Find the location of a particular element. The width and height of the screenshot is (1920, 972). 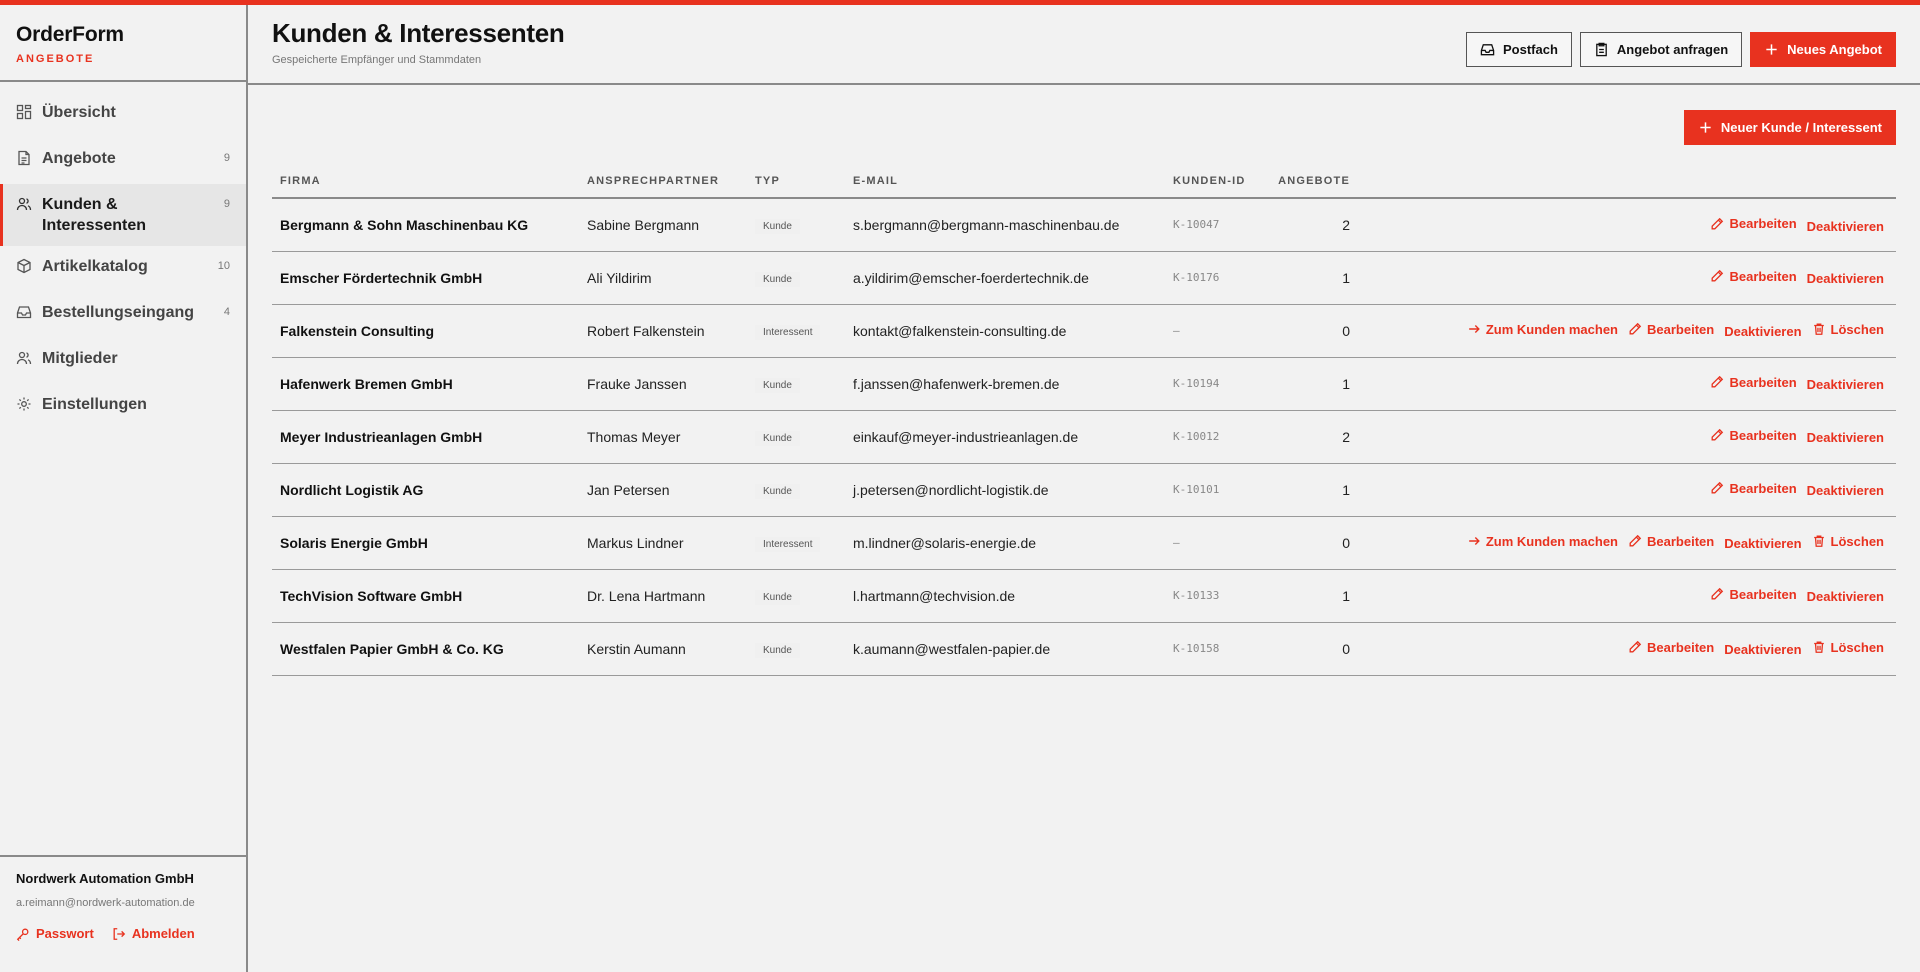

cell-firma: Hafenwerk Bremen GmbH is located at coordinates (425, 384).